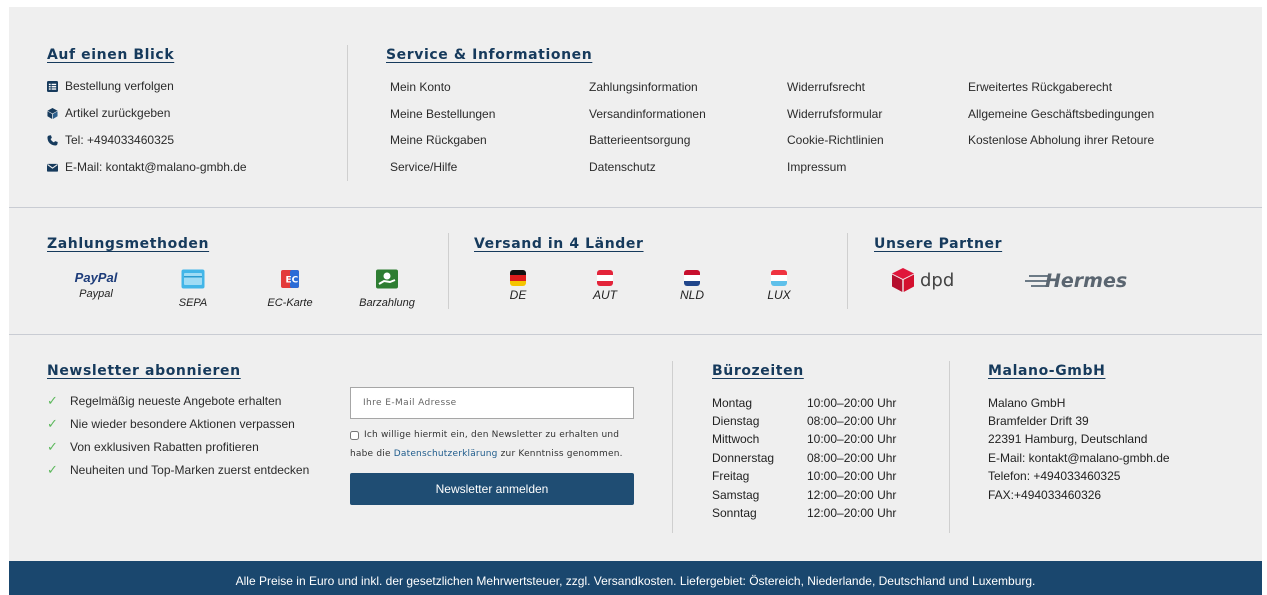 The image size is (1267, 595). Describe the element at coordinates (171, 423) in the screenshot. I see `benefit-item: ✓ Nie wieder besondere Aktionen verpassen` at that location.